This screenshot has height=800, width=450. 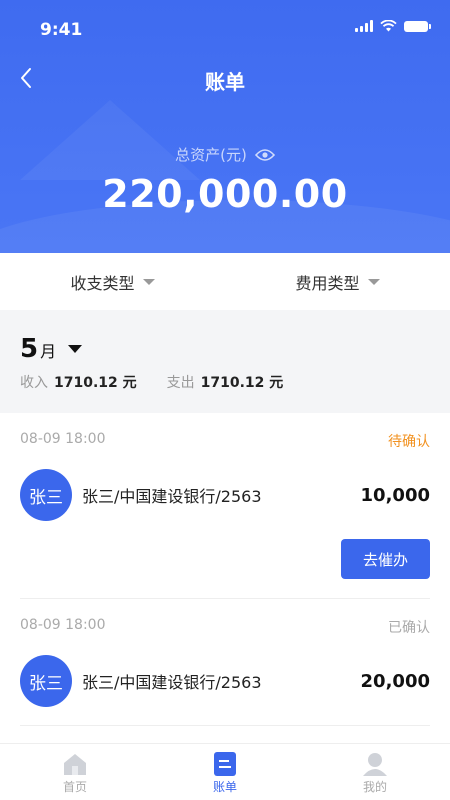 What do you see at coordinates (375, 764) in the screenshot?
I see `user-icon` at bounding box center [375, 764].